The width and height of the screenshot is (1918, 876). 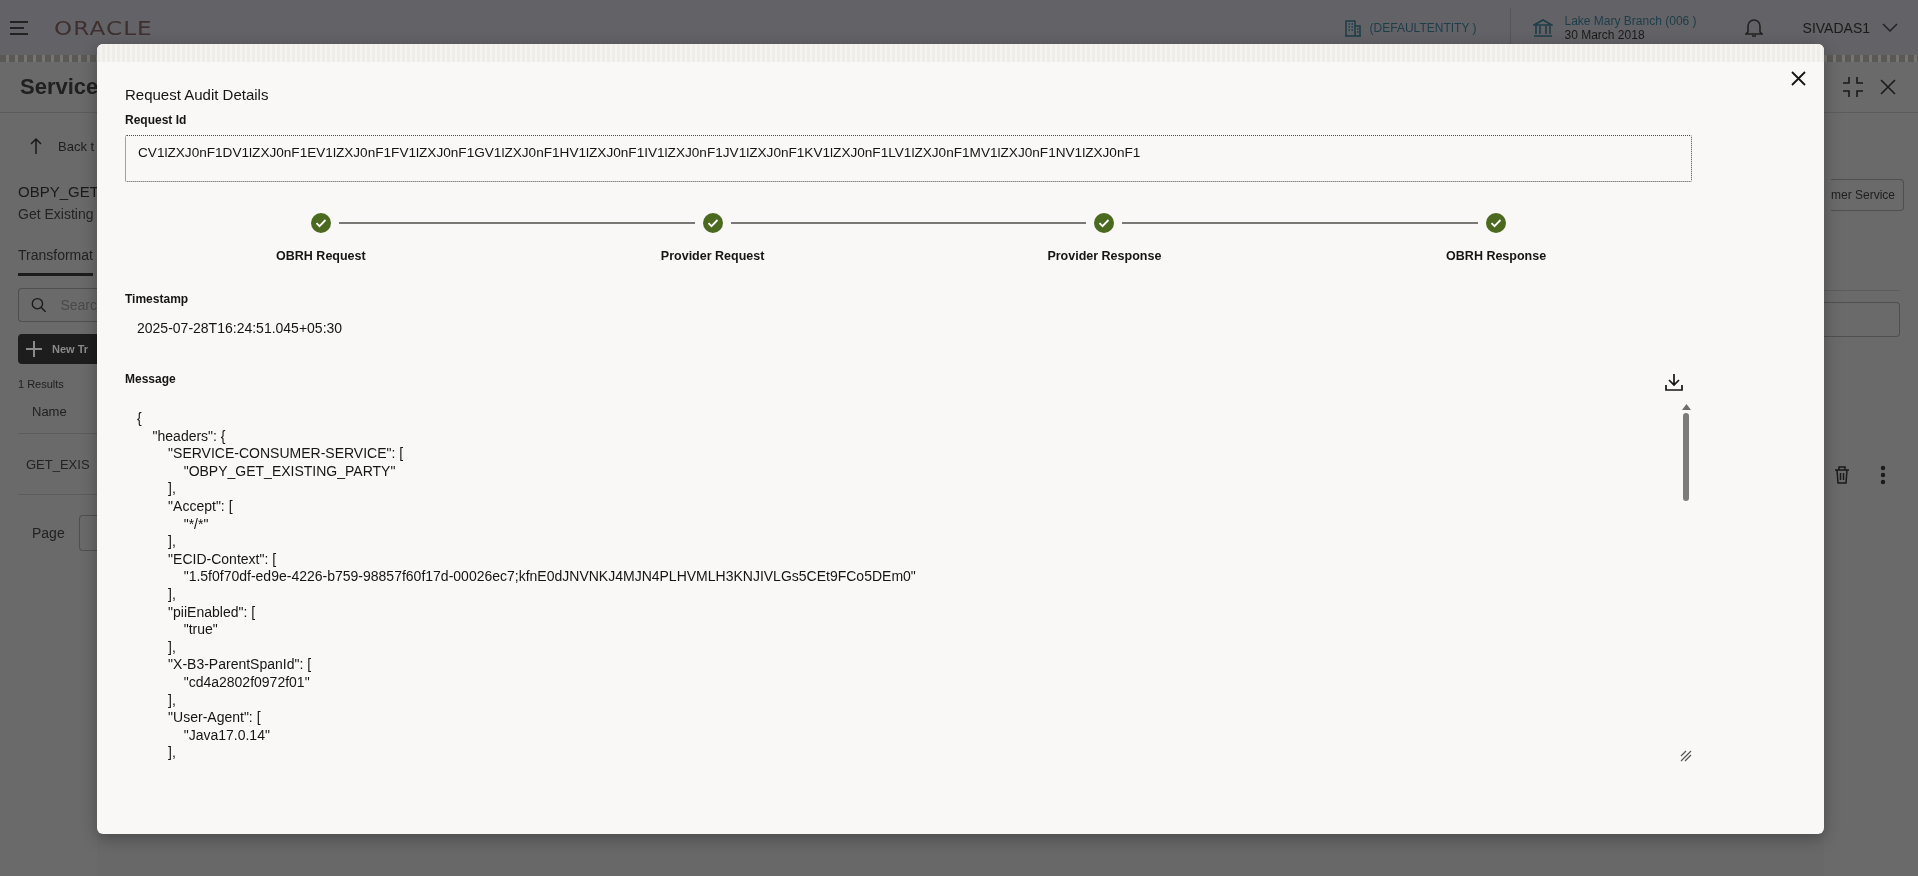 What do you see at coordinates (1686, 407) in the screenshot?
I see `scroll-up-arrow-icon` at bounding box center [1686, 407].